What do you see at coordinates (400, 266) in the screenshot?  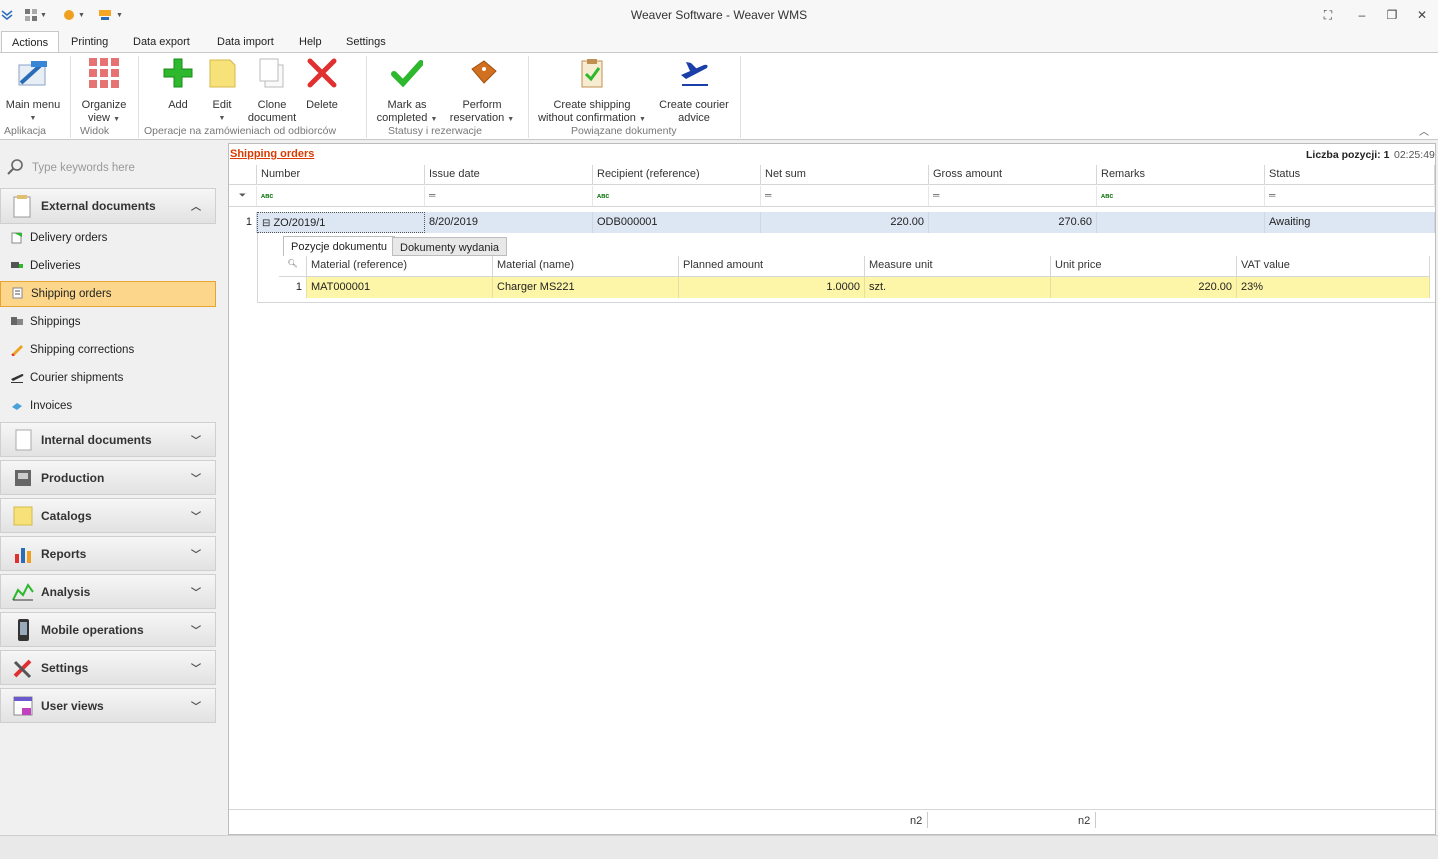 I see `detail-header-material-ref: Material (reference)` at bounding box center [400, 266].